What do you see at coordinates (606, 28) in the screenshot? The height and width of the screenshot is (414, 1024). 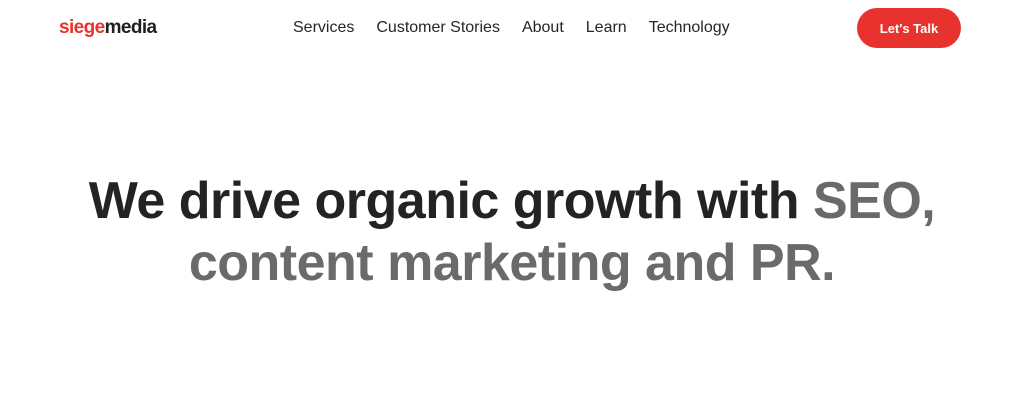 I see `nav-learn: Learn` at bounding box center [606, 28].